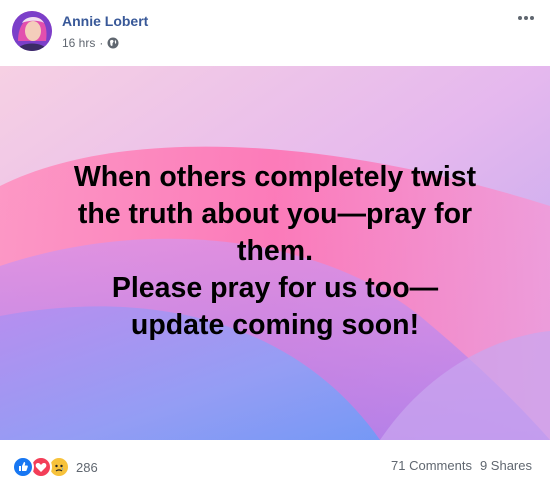 This screenshot has width=550, height=494. I want to click on more-horizontal-icon, so click(526, 18).